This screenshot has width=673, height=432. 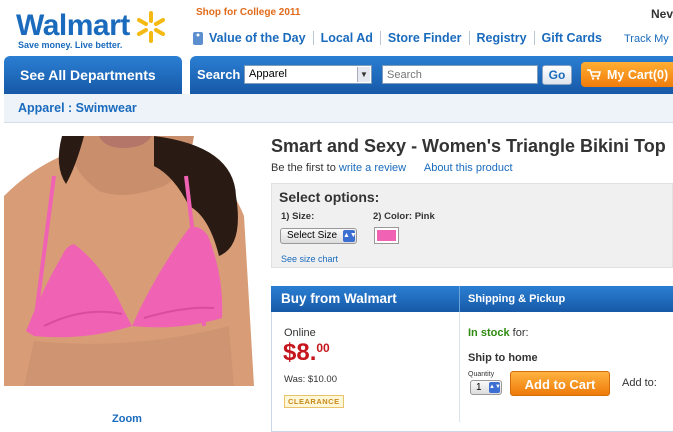 I want to click on size-select: Select Size ▲▼, so click(x=318, y=236).